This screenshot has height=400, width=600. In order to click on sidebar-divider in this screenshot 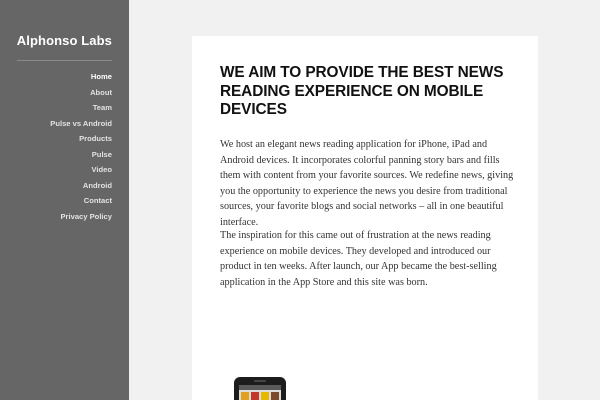, I will do `click(64, 60)`.